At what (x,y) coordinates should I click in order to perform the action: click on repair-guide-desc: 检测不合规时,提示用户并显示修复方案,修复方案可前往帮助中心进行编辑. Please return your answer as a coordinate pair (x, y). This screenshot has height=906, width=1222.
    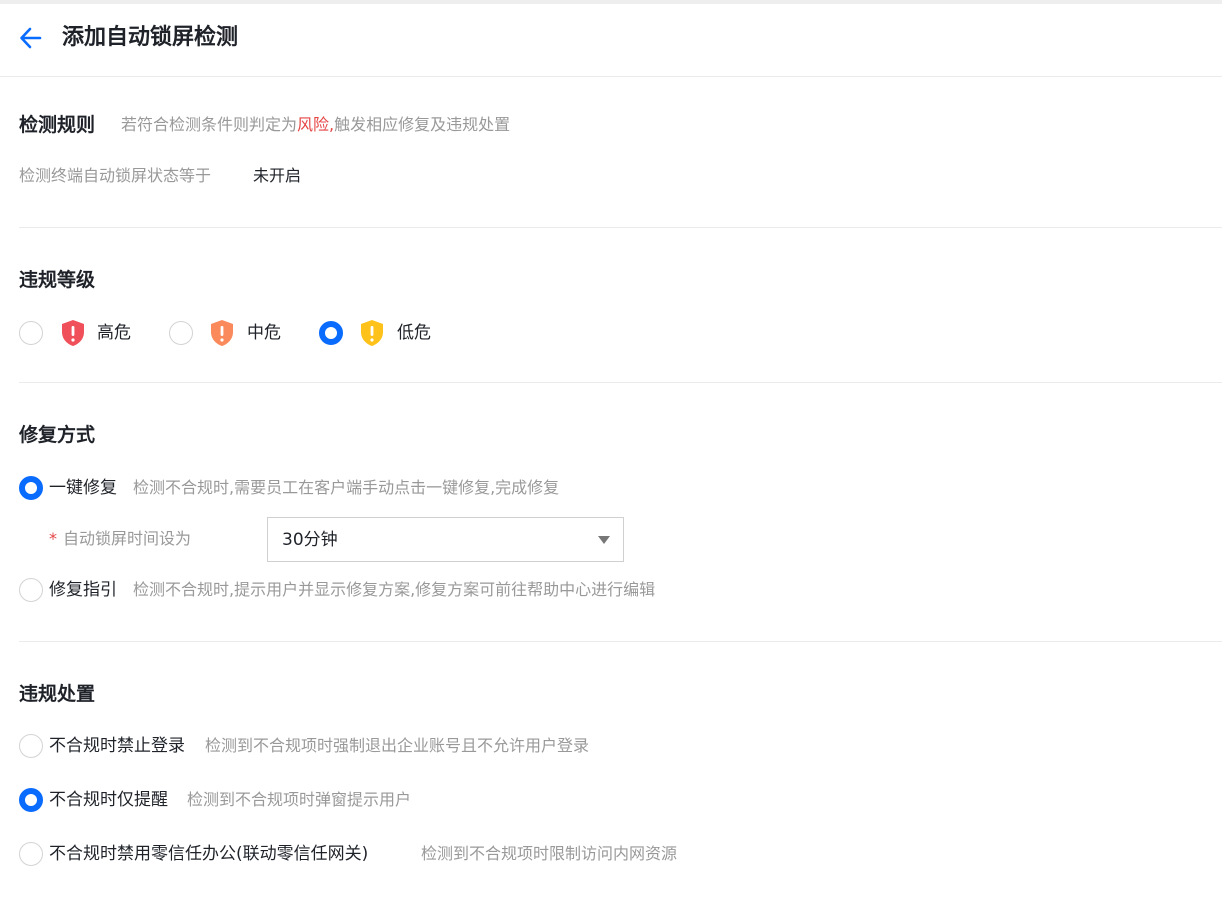
    Looking at the image, I should click on (394, 589).